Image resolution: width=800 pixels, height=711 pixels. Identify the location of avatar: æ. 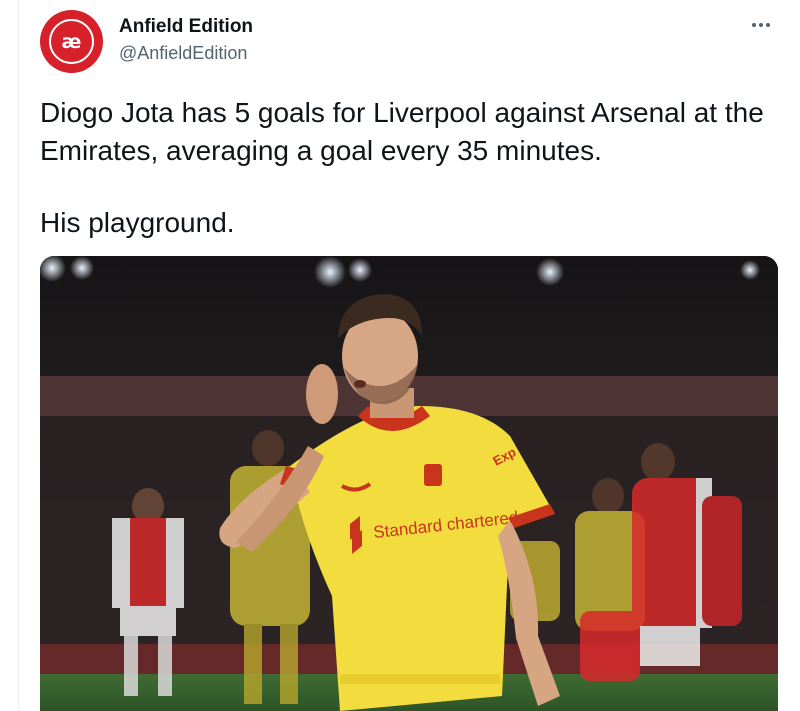
(71, 41).